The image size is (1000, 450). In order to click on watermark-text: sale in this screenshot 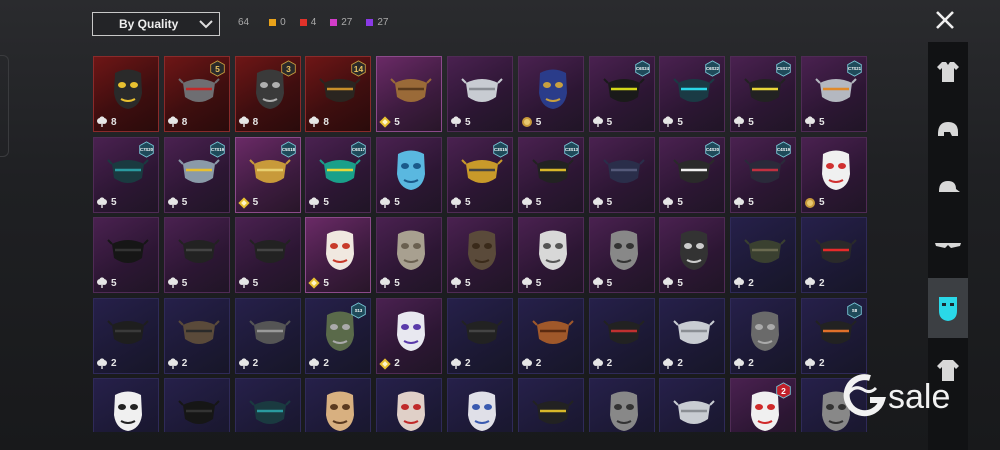, I will do `click(919, 397)`.